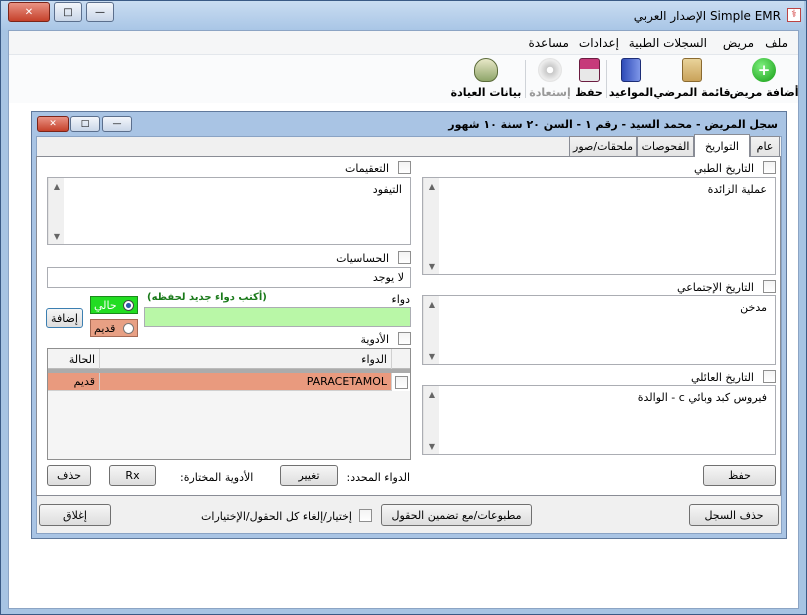 The height and width of the screenshot is (615, 807). I want to click on allergies-value: لا يوجد, so click(388, 277).